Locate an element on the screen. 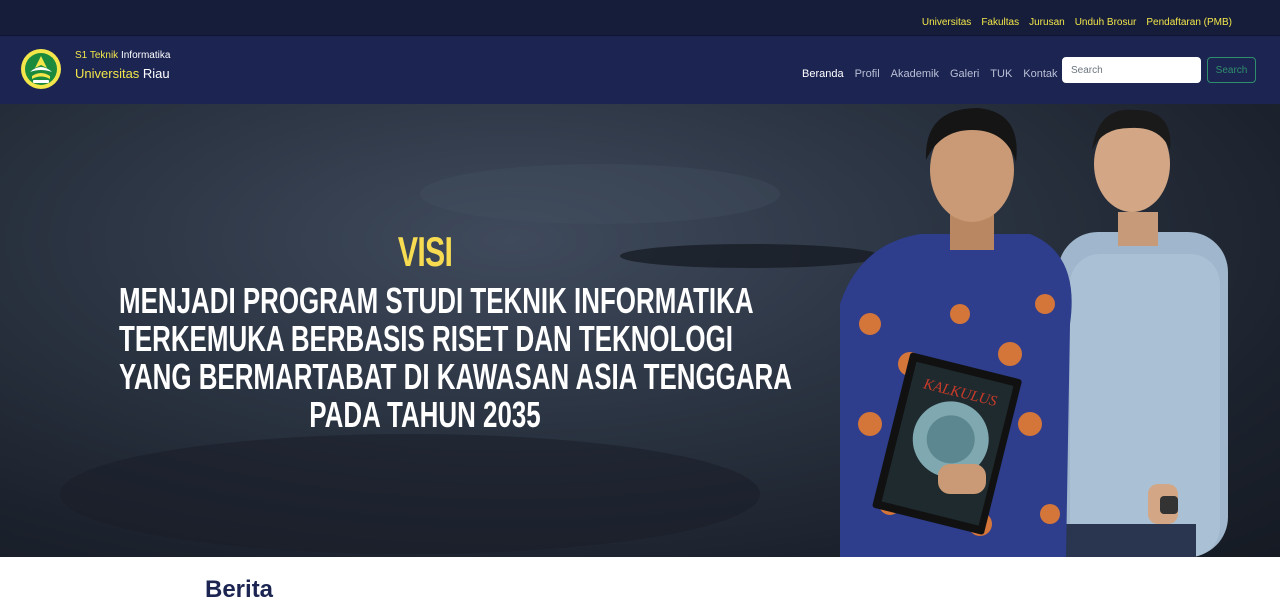 The width and height of the screenshot is (1280, 606). visi-line: PADA TAHUN 2035 is located at coordinates (425, 414).